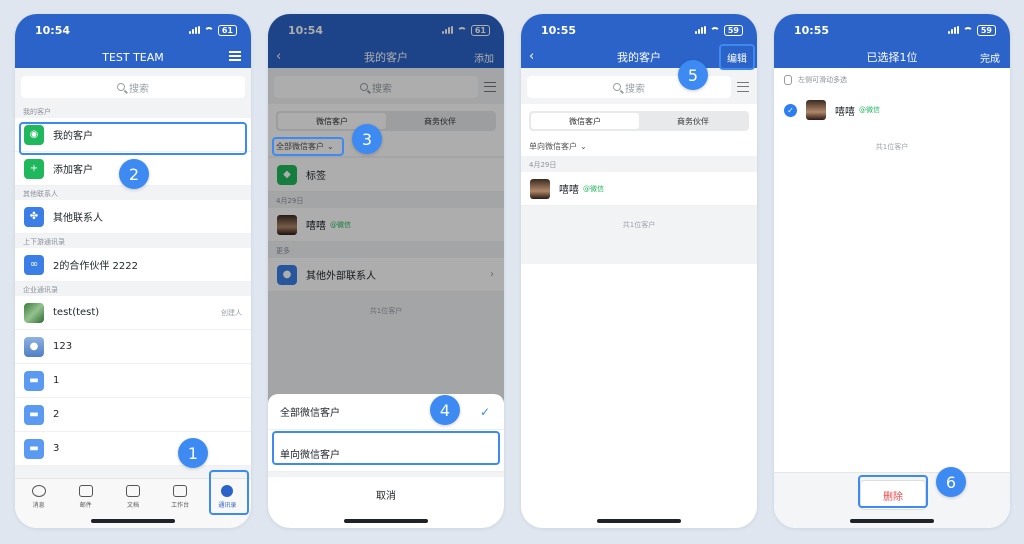 The width and height of the screenshot is (1024, 544). What do you see at coordinates (40, 290) in the screenshot?
I see `section-label: 企业通讯录` at bounding box center [40, 290].